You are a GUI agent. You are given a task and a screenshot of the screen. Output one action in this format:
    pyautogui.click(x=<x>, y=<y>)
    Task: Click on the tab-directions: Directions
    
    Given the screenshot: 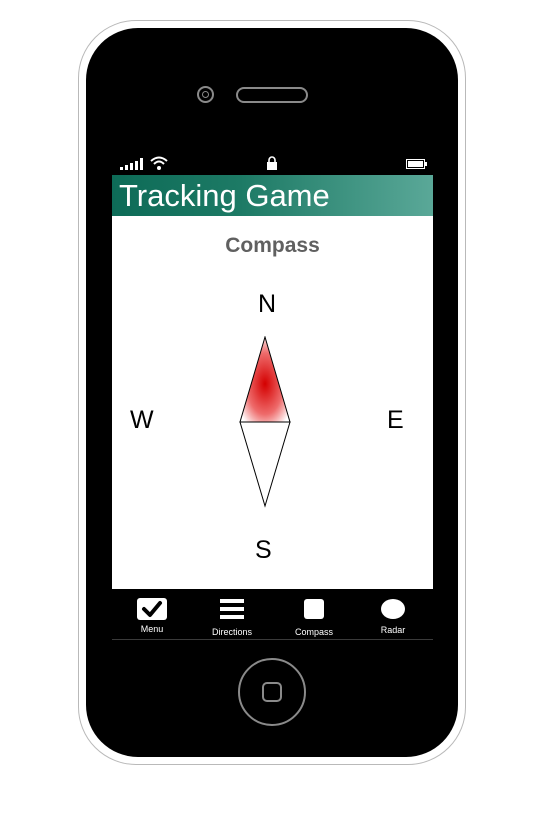 What is the action you would take?
    pyautogui.click(x=232, y=614)
    